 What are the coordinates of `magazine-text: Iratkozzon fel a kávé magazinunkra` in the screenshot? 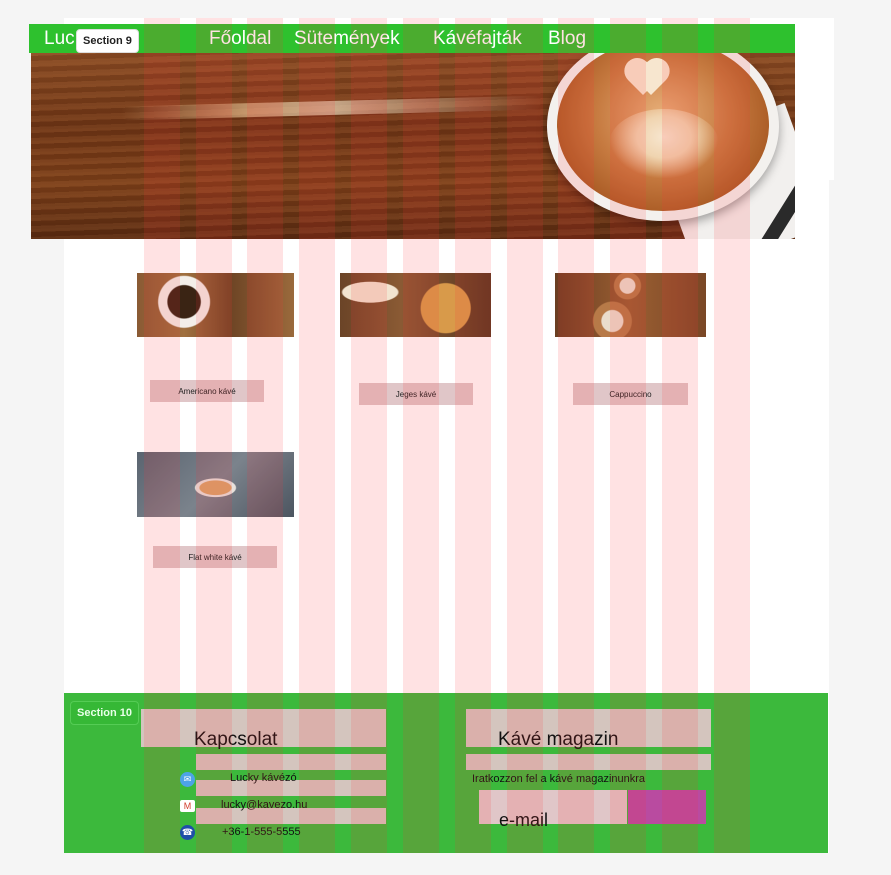 It's located at (559, 779).